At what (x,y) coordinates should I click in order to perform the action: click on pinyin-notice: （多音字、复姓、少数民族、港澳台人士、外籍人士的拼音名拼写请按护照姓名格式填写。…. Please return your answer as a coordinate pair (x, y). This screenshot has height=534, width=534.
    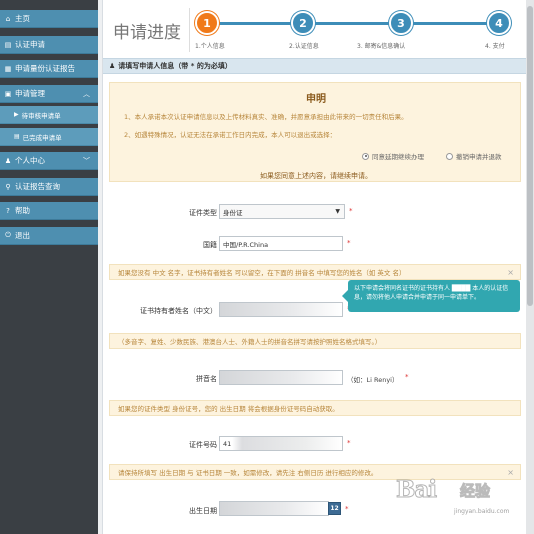
    Looking at the image, I should click on (315, 341).